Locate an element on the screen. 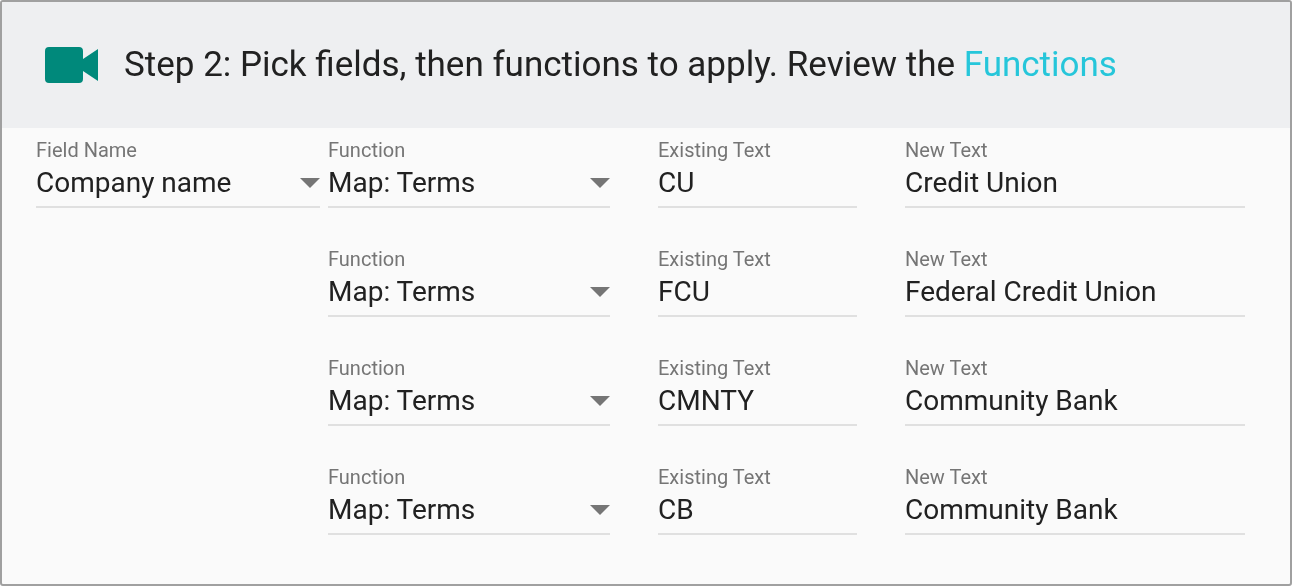 The height and width of the screenshot is (586, 1292). input-field: FCU is located at coordinates (757, 294).